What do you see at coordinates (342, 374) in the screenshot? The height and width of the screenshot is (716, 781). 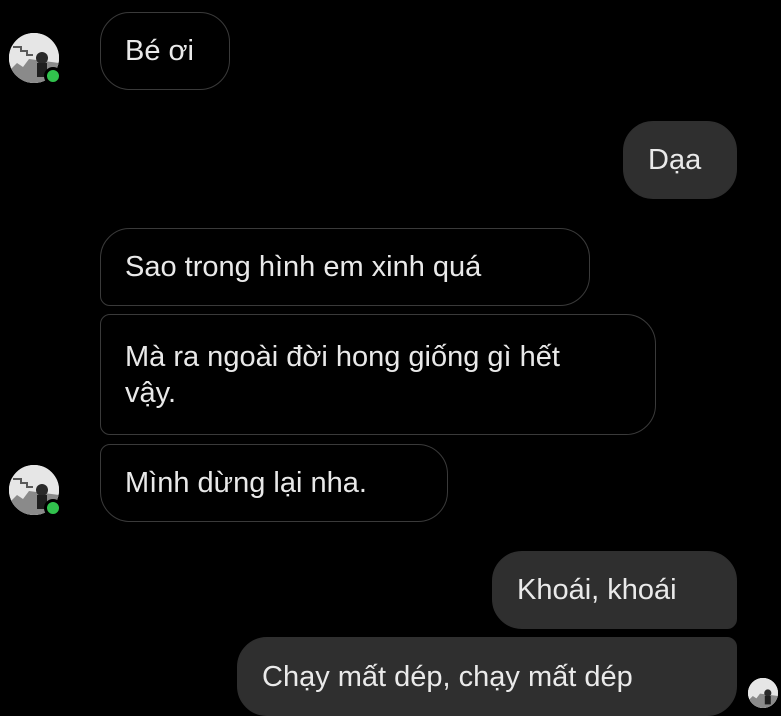 I see `message-text: Mà ra ngoài đời hong giống gì hết vậy.` at bounding box center [342, 374].